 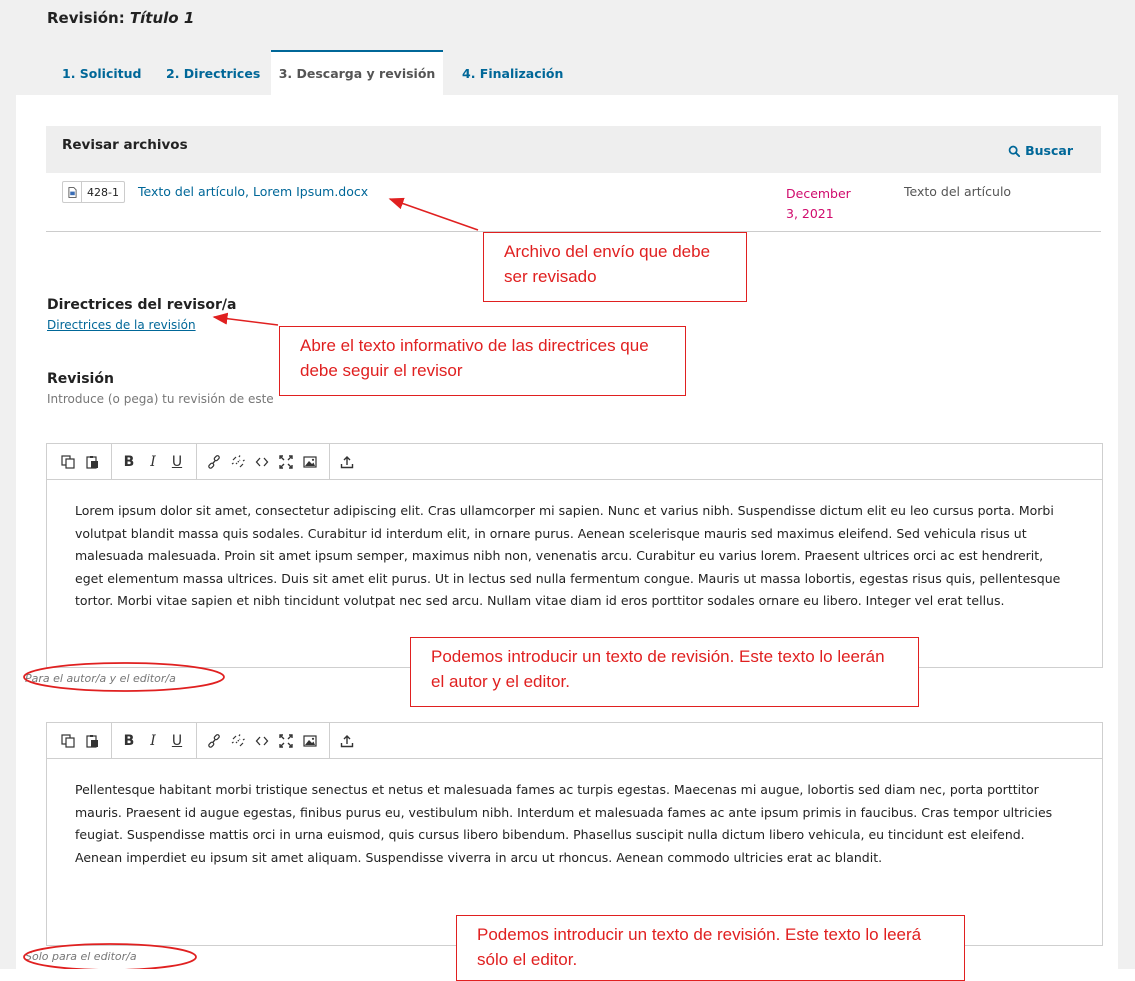 What do you see at coordinates (615, 267) in the screenshot?
I see `annotation-file-callout: Archivo del envío que debe ser revisado` at bounding box center [615, 267].